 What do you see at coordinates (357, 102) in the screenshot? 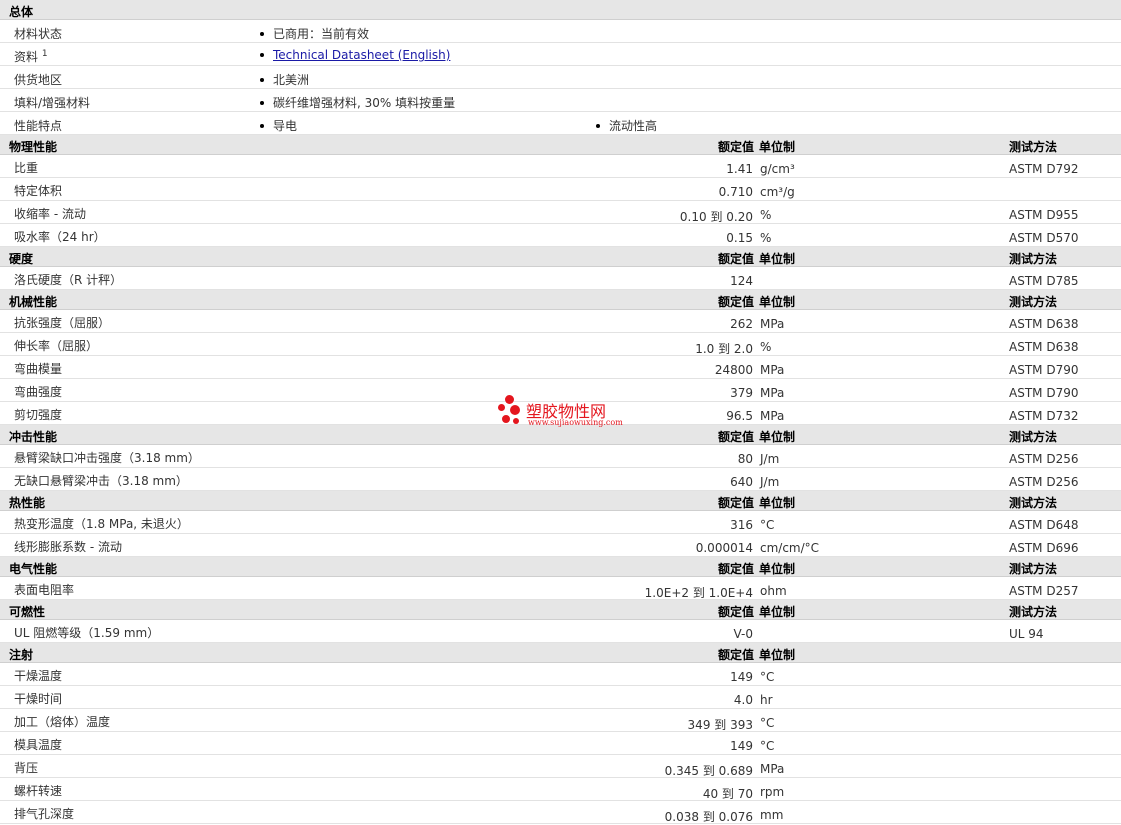
I see `field-value: 碳纤维增强材料, 30% 填料按重量` at bounding box center [357, 102].